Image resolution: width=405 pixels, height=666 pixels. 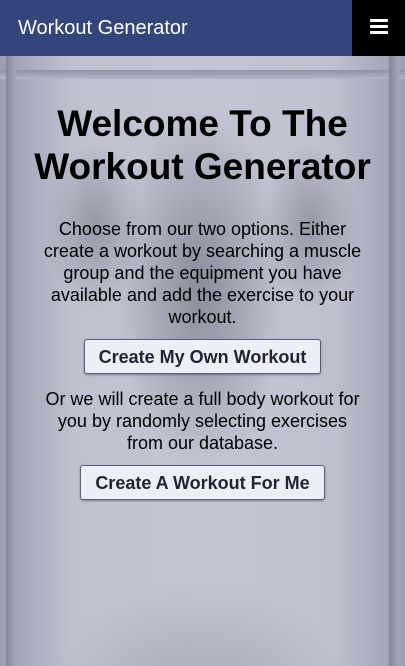 I want to click on navbar: Workout Generator, so click(x=202, y=28).